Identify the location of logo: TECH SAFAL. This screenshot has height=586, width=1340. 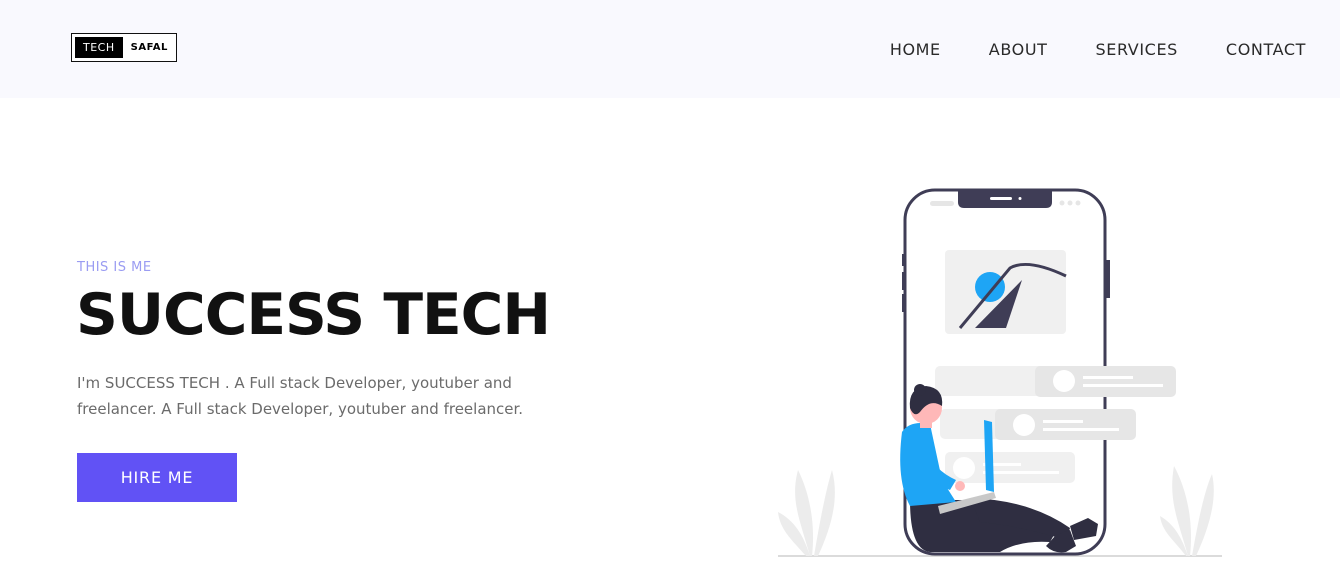
(124, 47).